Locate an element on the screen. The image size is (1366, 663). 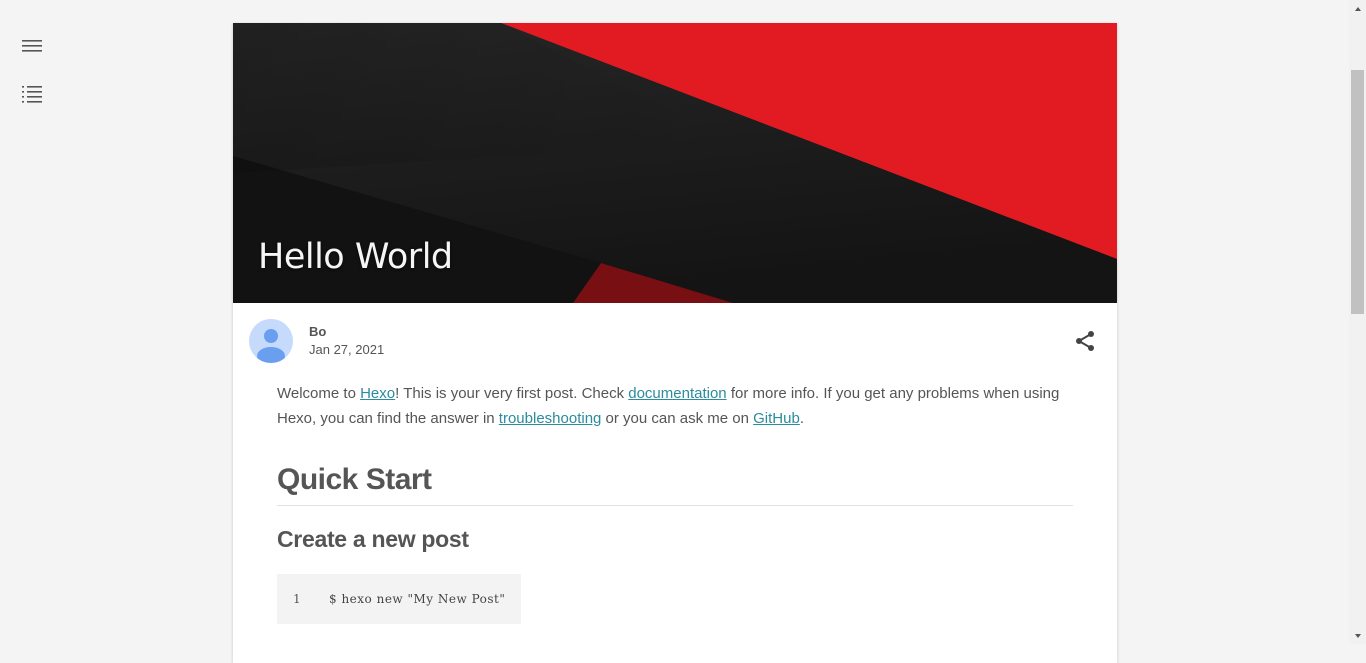
heading-create-post: Create a new post is located at coordinates (373, 539).